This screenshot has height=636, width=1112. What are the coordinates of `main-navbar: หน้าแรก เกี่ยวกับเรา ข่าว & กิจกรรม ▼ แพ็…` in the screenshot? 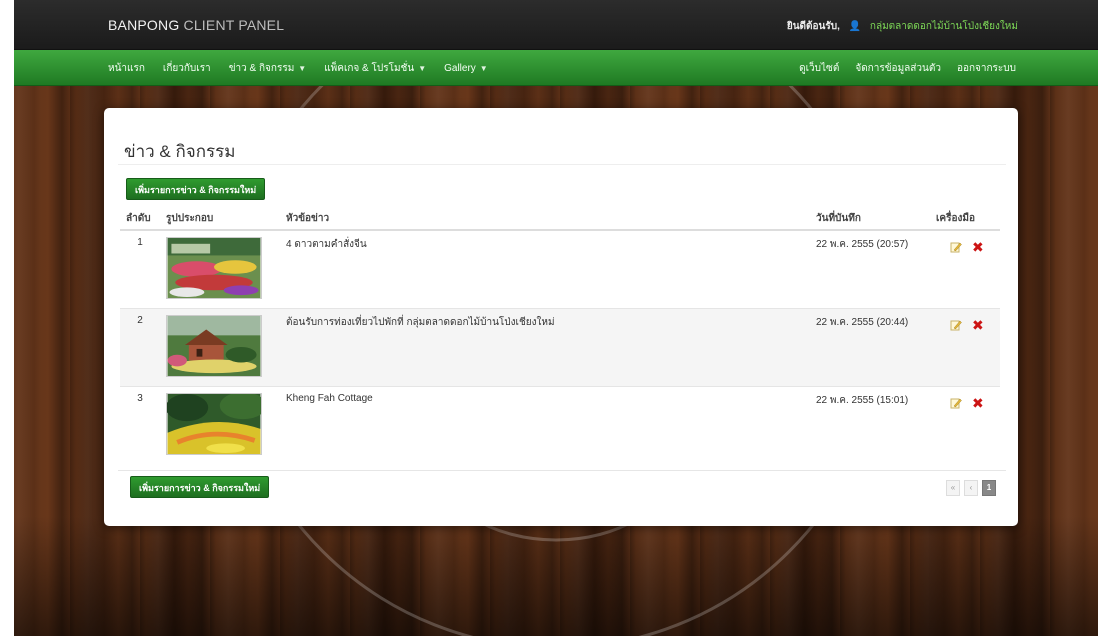 It's located at (556, 68).